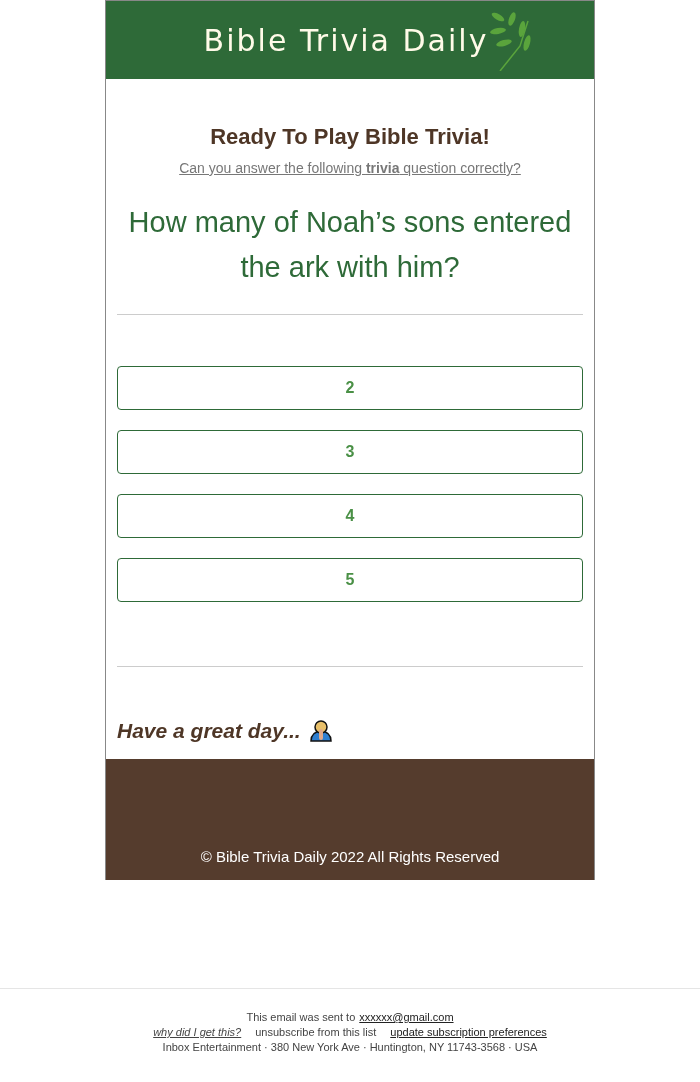 The image size is (700, 1082). What do you see at coordinates (350, 388) in the screenshot?
I see `answer-button: 2` at bounding box center [350, 388].